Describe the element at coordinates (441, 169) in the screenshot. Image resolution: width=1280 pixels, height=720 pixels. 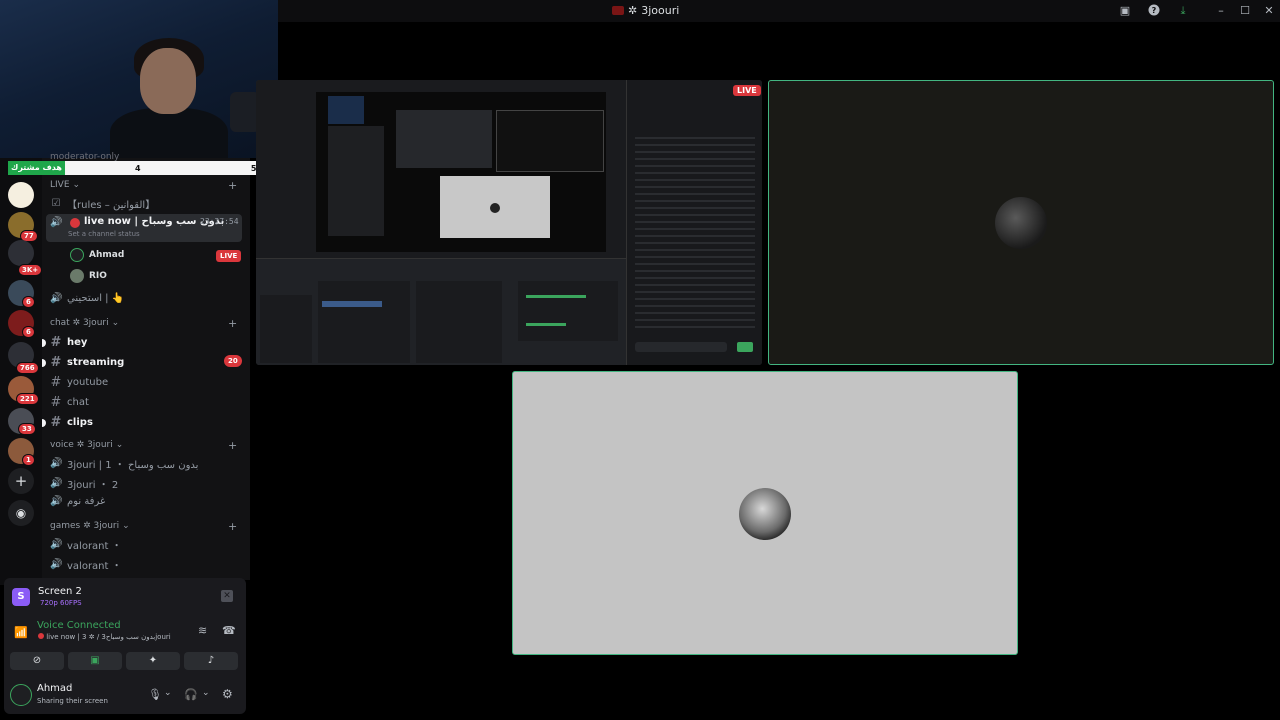
I see `obs-preview` at that location.